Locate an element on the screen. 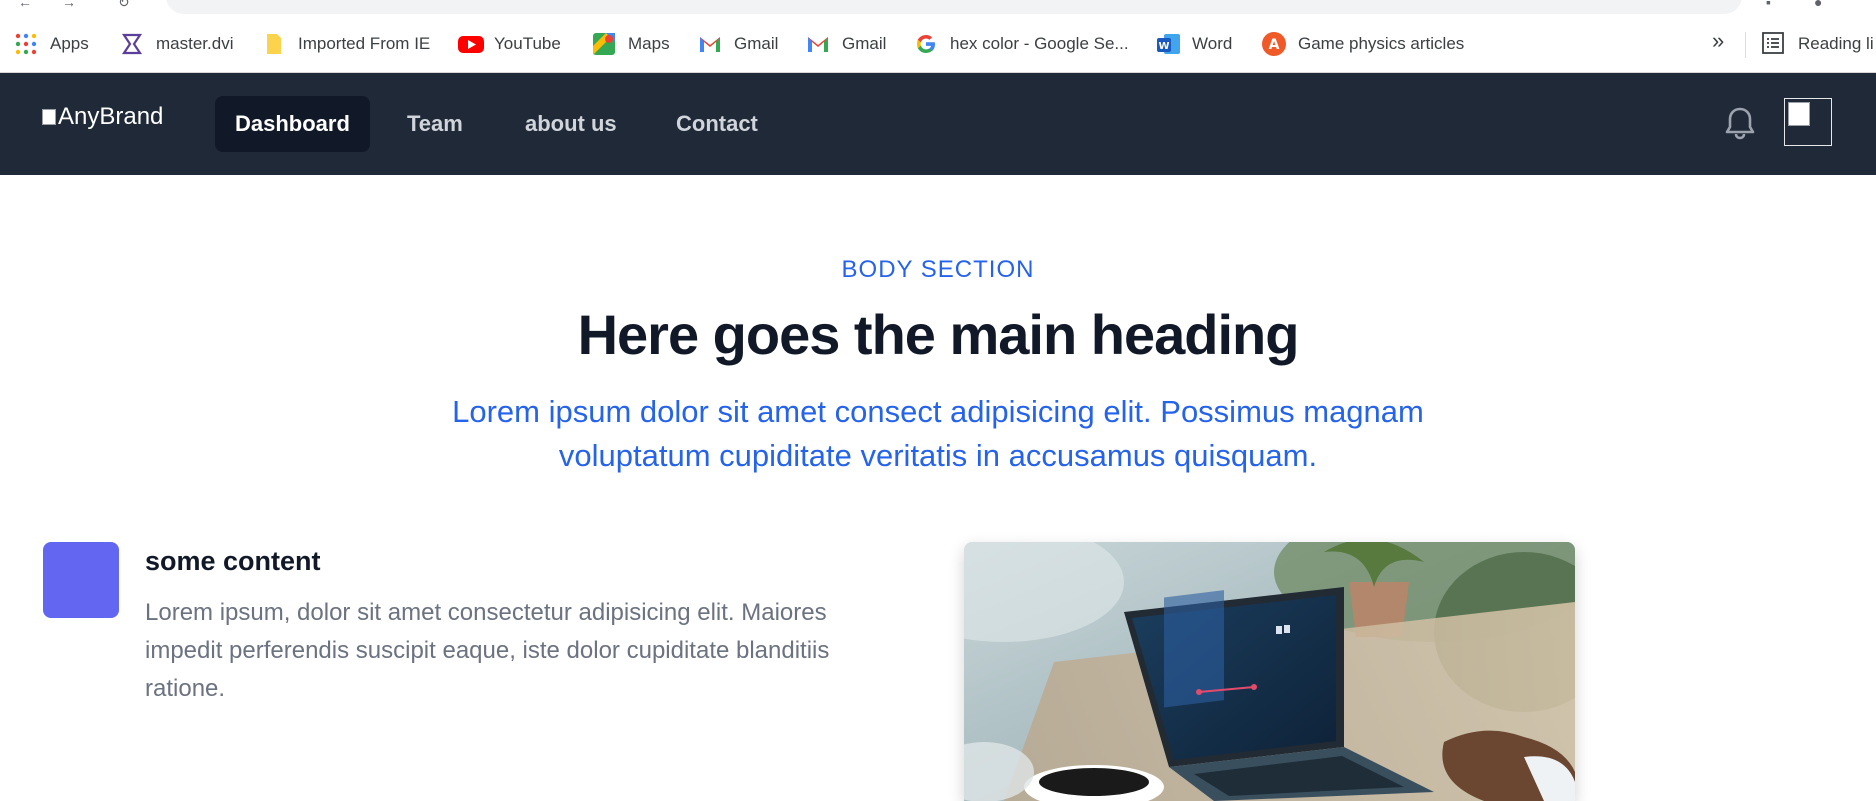 This screenshot has width=1876, height=801. word-icon: W is located at coordinates (1168, 44).